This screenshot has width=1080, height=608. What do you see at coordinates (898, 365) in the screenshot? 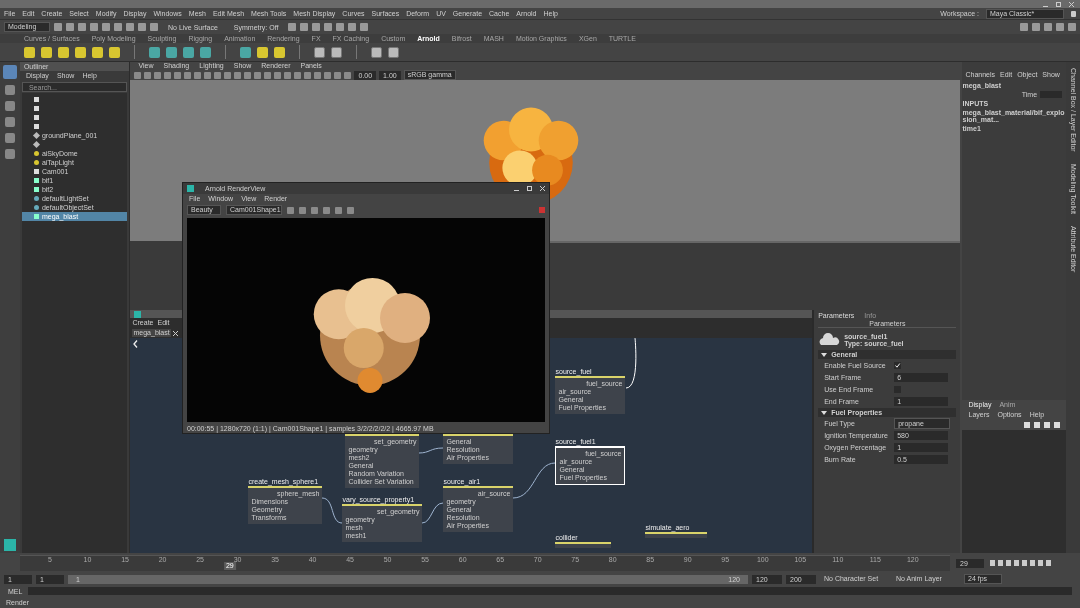
I see `checkbox` at bounding box center [898, 365].